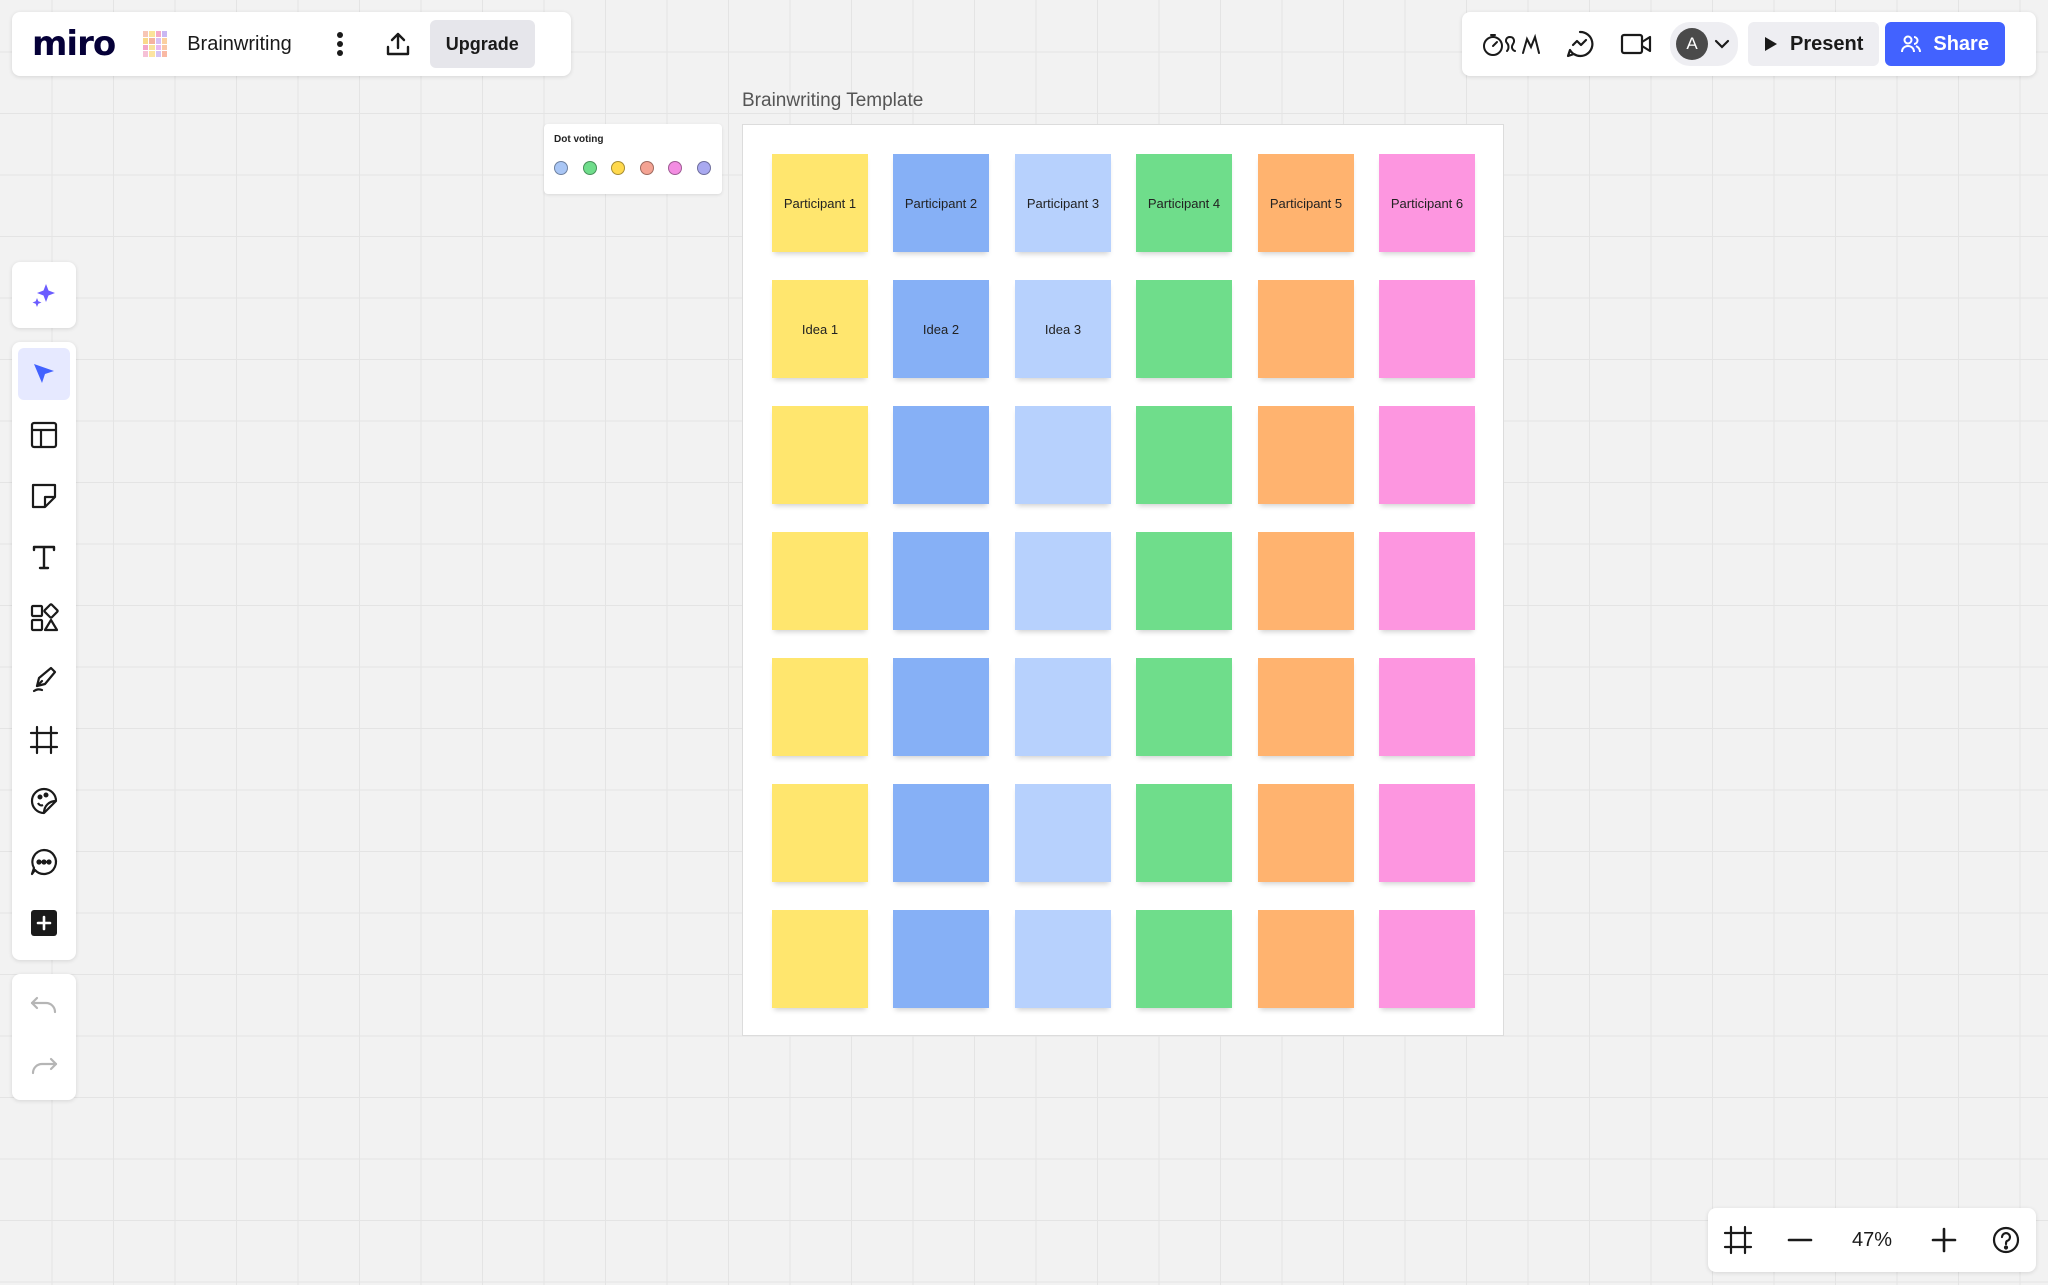 The height and width of the screenshot is (1285, 2048). What do you see at coordinates (44, 1006) in the screenshot?
I see `undo-icon` at bounding box center [44, 1006].